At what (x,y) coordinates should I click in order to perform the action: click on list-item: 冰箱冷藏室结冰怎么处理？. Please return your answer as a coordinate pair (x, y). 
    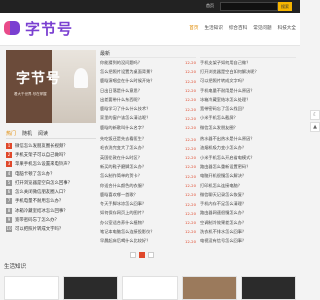
    Looking at the image, I should click on (248, 99).